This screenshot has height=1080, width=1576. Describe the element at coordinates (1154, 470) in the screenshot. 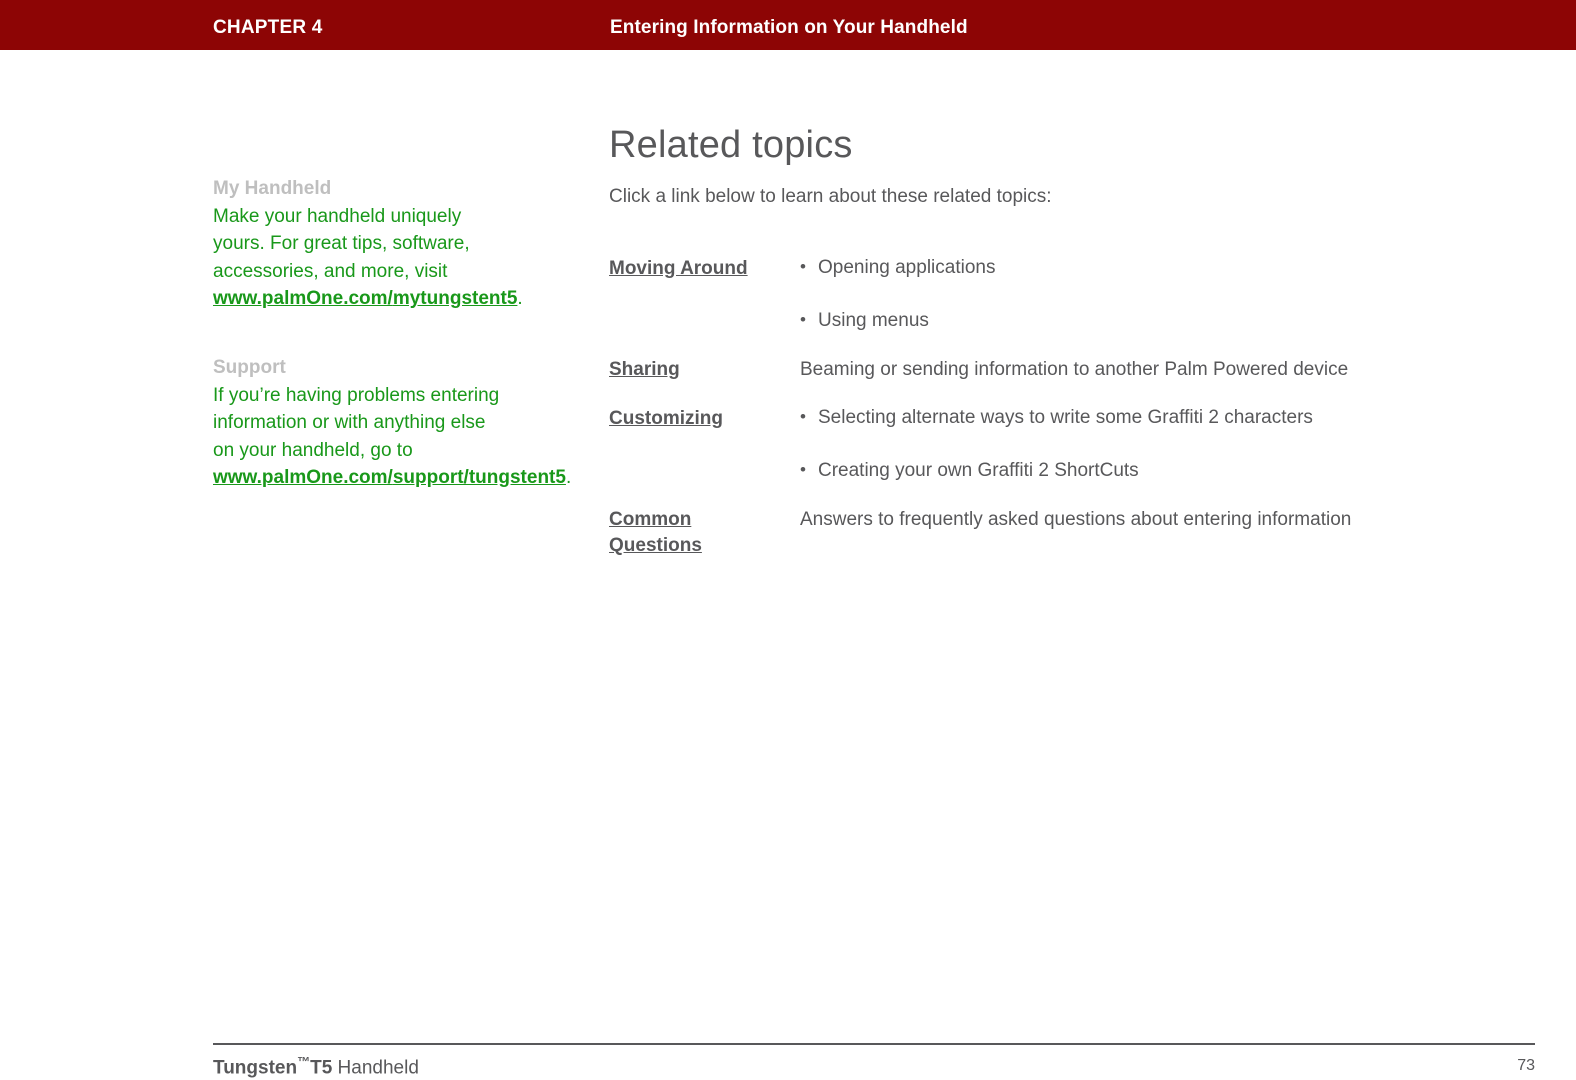

I see `list-item: Creating your own Graffiti 2 ShortCuts` at that location.